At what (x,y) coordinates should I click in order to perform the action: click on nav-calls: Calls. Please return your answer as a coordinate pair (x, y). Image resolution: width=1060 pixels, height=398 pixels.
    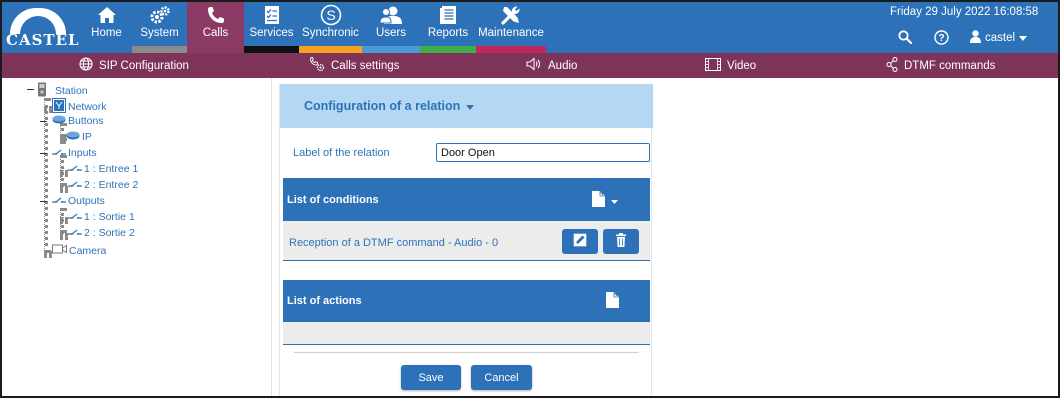
    Looking at the image, I should click on (215, 27).